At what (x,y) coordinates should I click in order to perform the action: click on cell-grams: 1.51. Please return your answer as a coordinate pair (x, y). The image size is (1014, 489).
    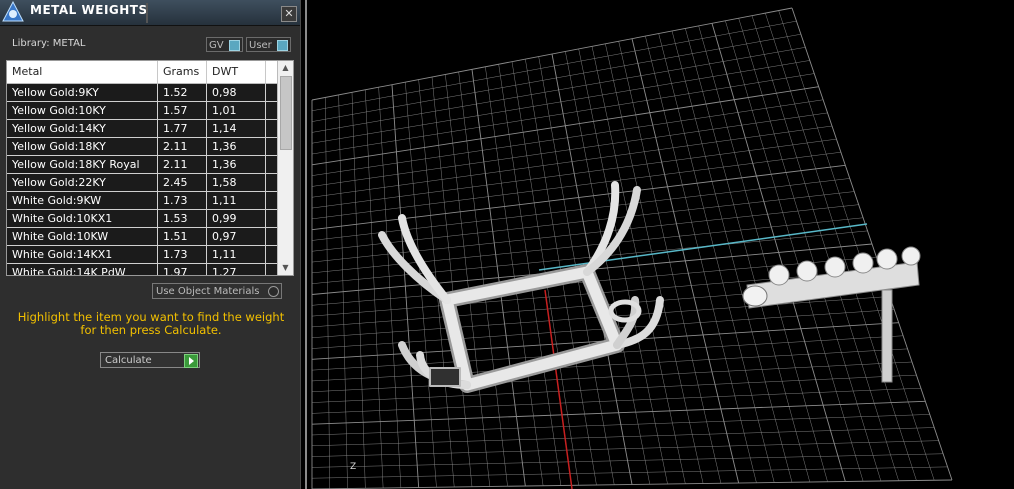
    Looking at the image, I should click on (182, 236).